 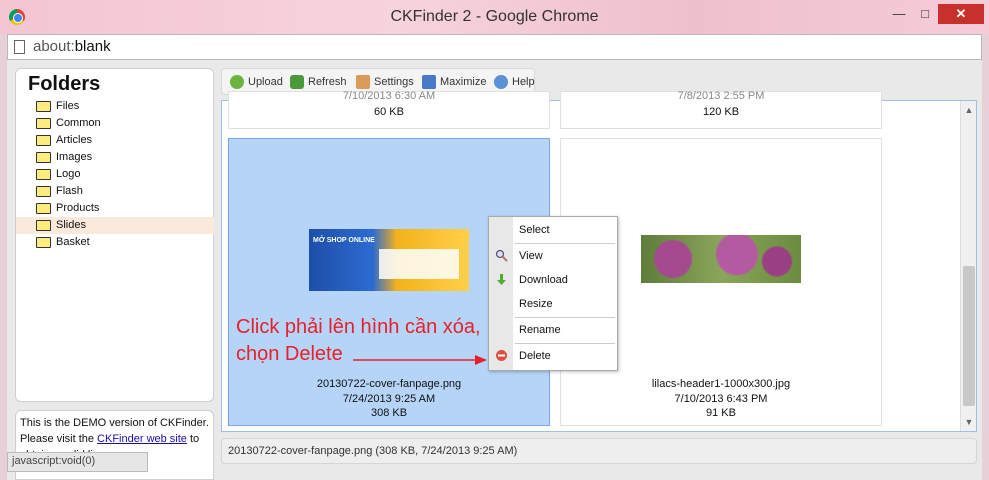 I want to click on wrench-icon, so click(x=363, y=82).